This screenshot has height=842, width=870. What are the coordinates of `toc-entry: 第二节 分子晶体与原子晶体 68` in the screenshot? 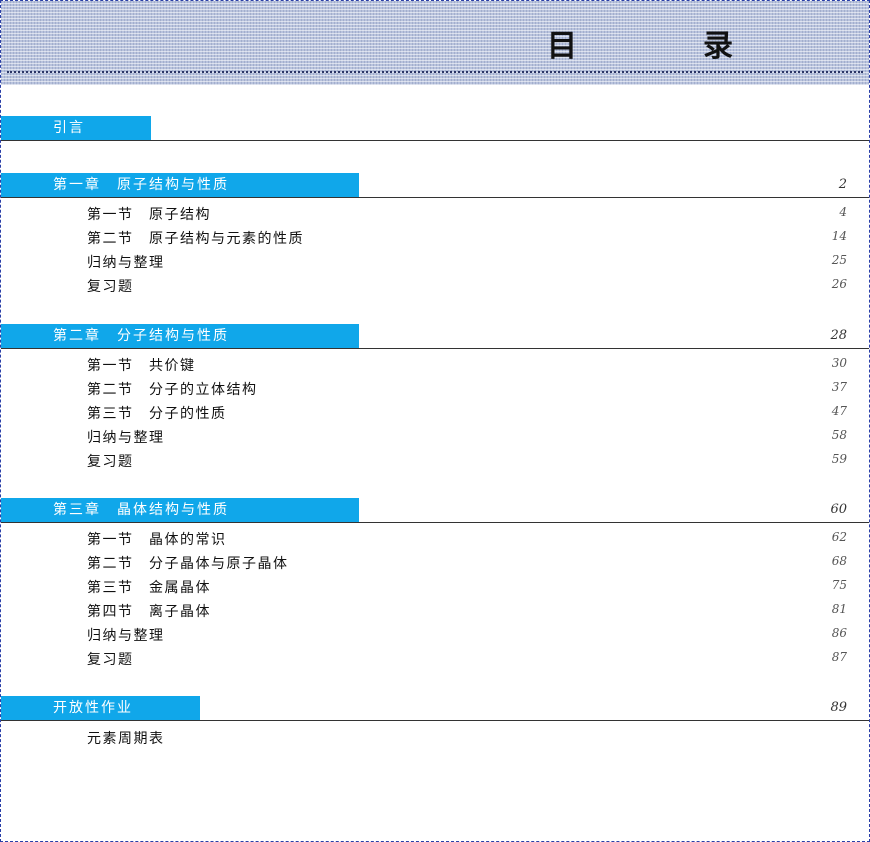 It's located at (435, 562).